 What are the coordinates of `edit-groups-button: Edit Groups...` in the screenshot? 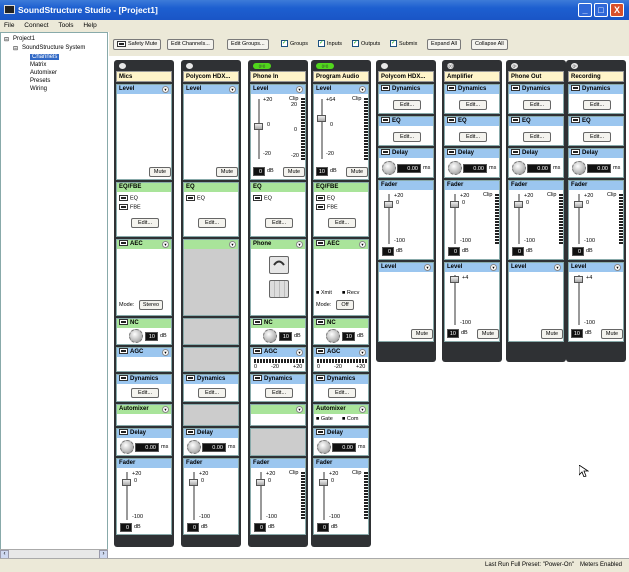 It's located at (248, 44).